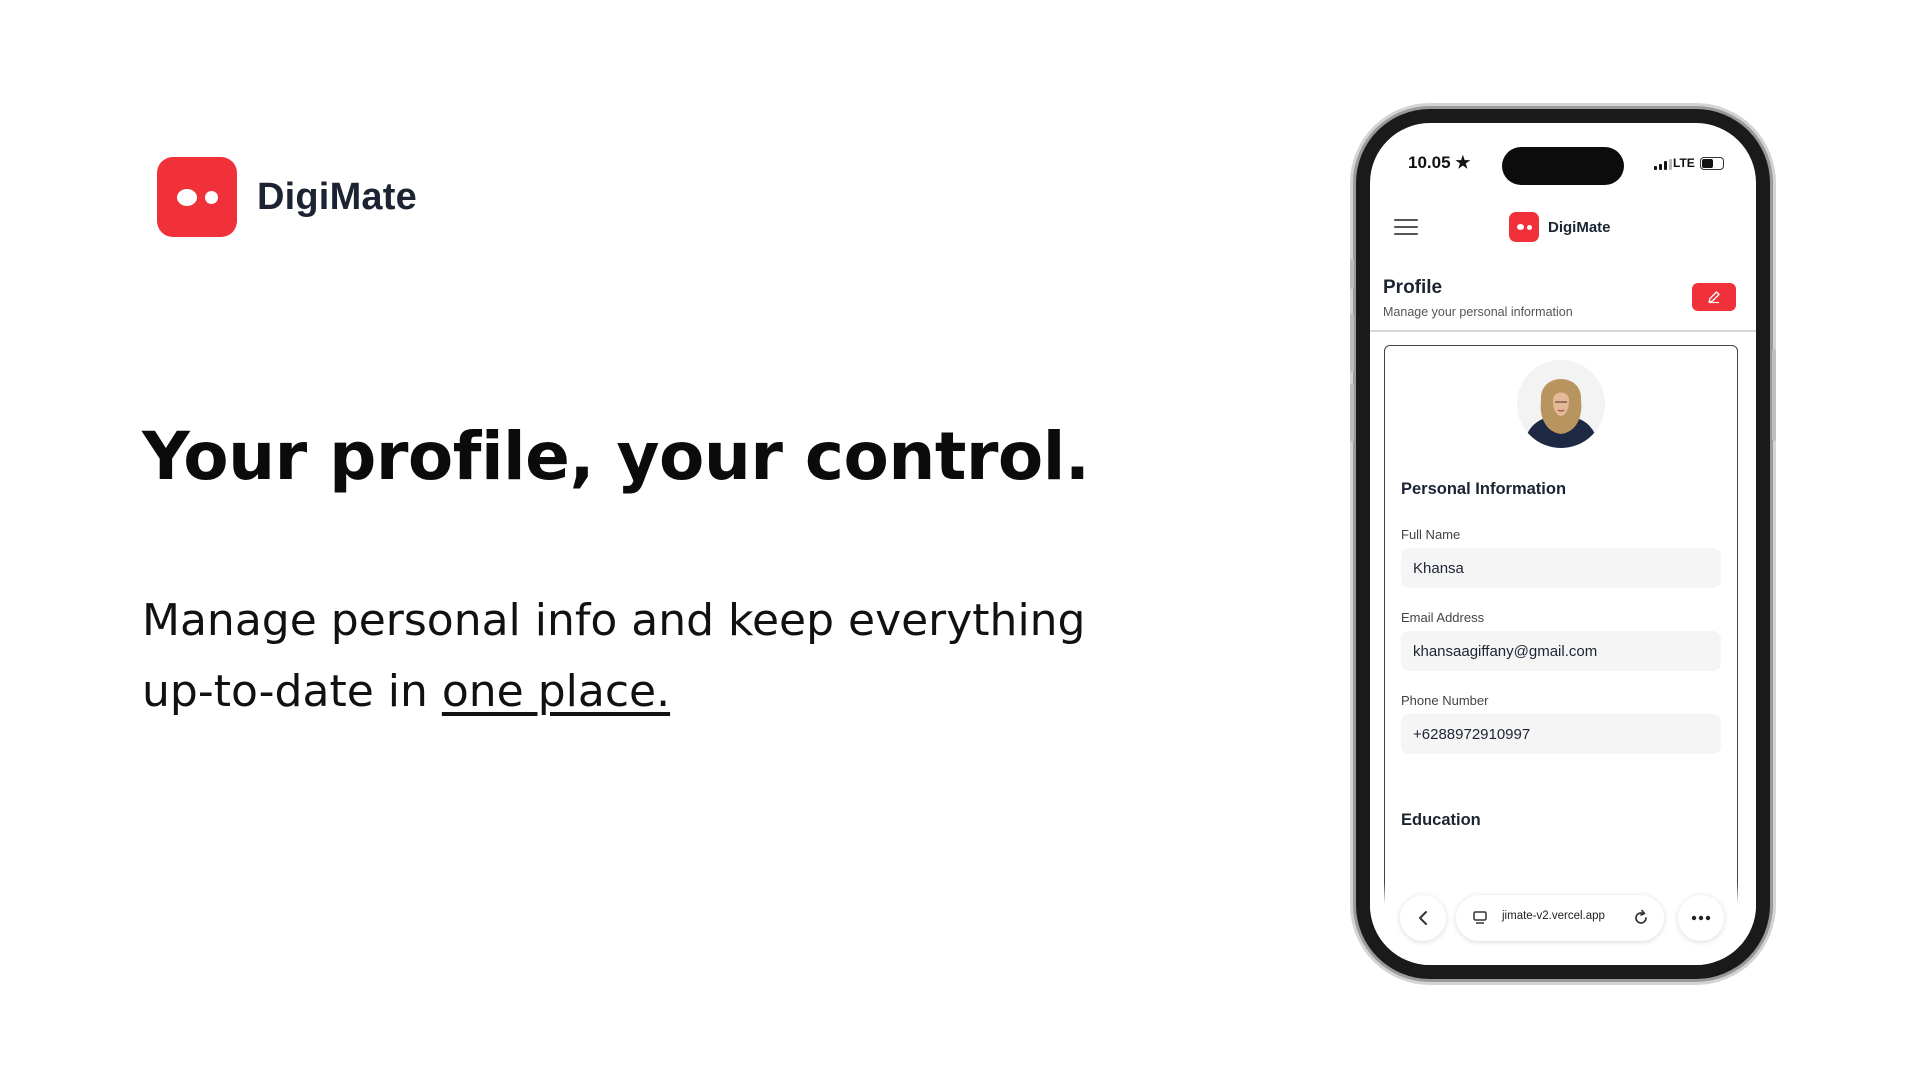  What do you see at coordinates (1684, 163) in the screenshot?
I see `network-label: LTE` at bounding box center [1684, 163].